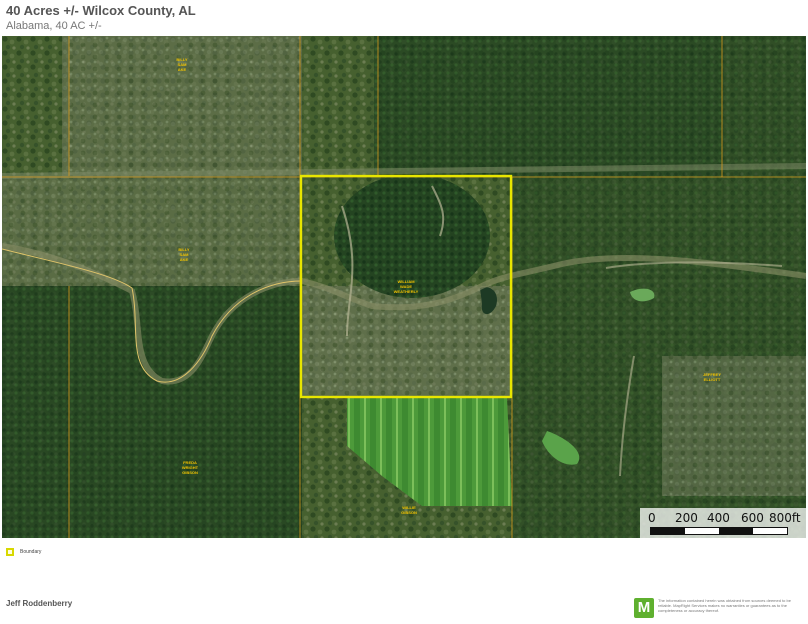  I want to click on owner-label: WILLIAM WADE WEATHERLY, so click(406, 286).